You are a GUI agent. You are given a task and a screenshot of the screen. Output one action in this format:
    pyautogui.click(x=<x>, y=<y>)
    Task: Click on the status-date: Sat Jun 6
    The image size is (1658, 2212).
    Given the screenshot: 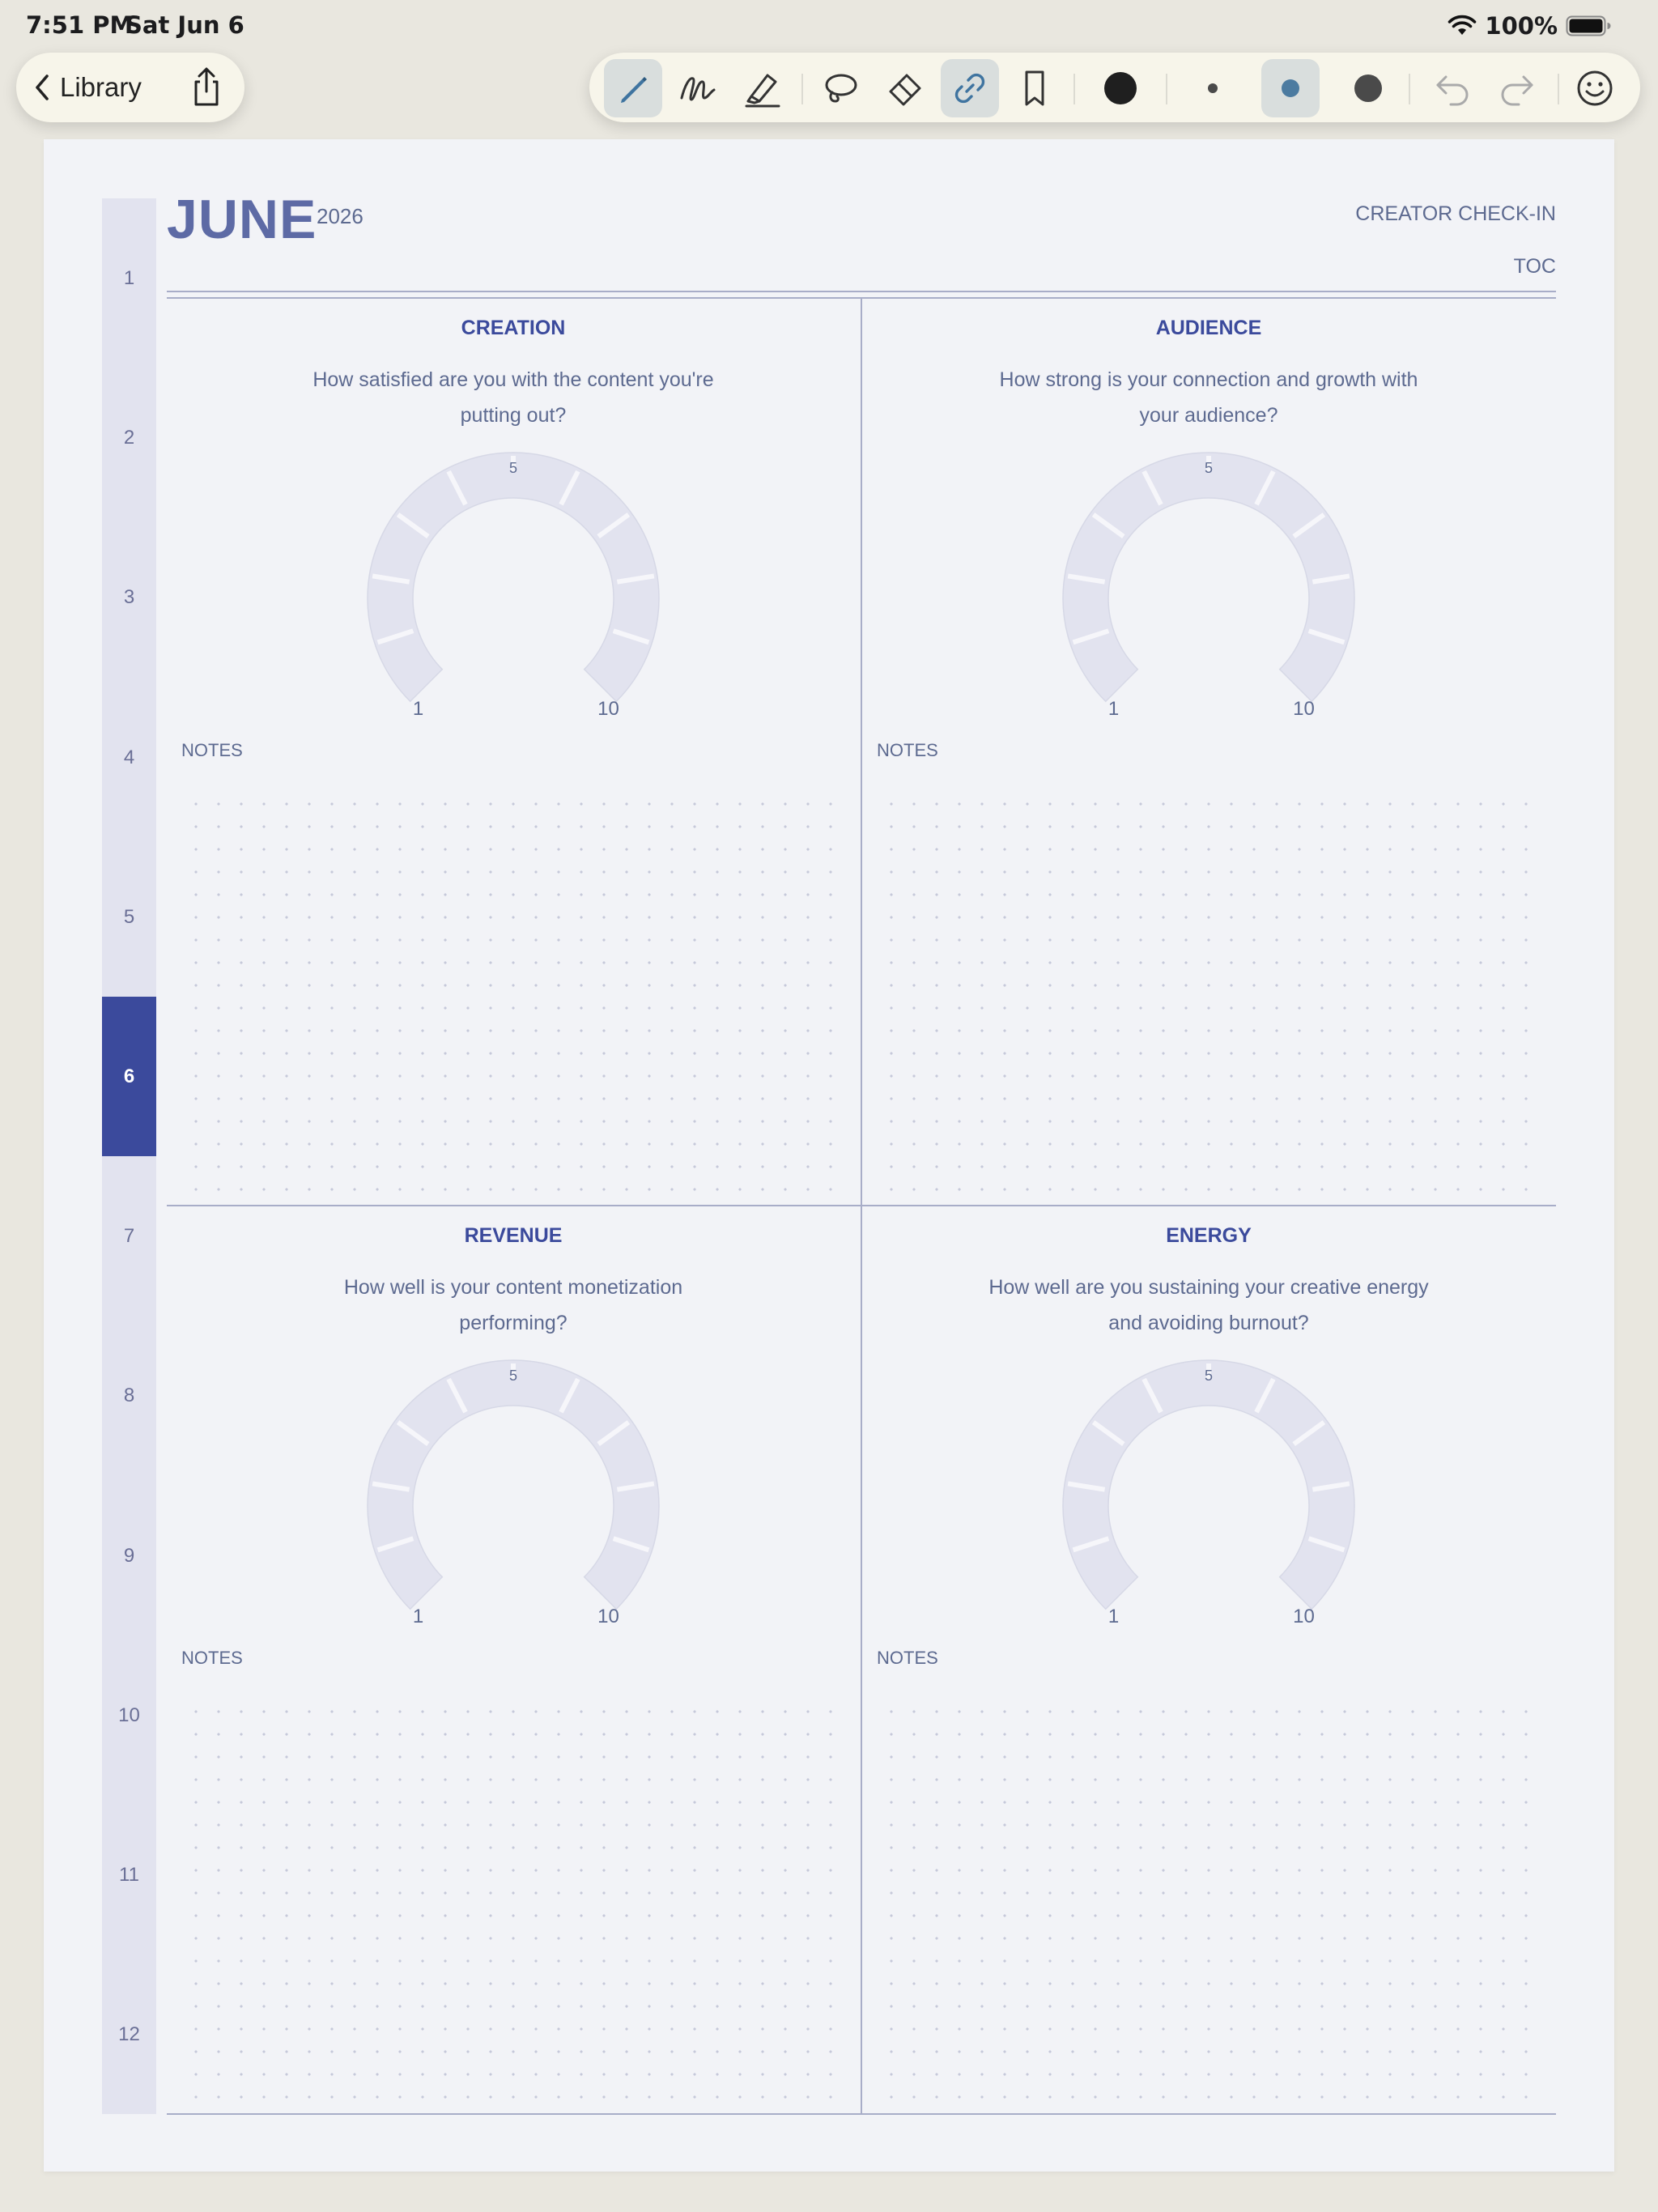 What is the action you would take?
    pyautogui.click(x=184, y=25)
    